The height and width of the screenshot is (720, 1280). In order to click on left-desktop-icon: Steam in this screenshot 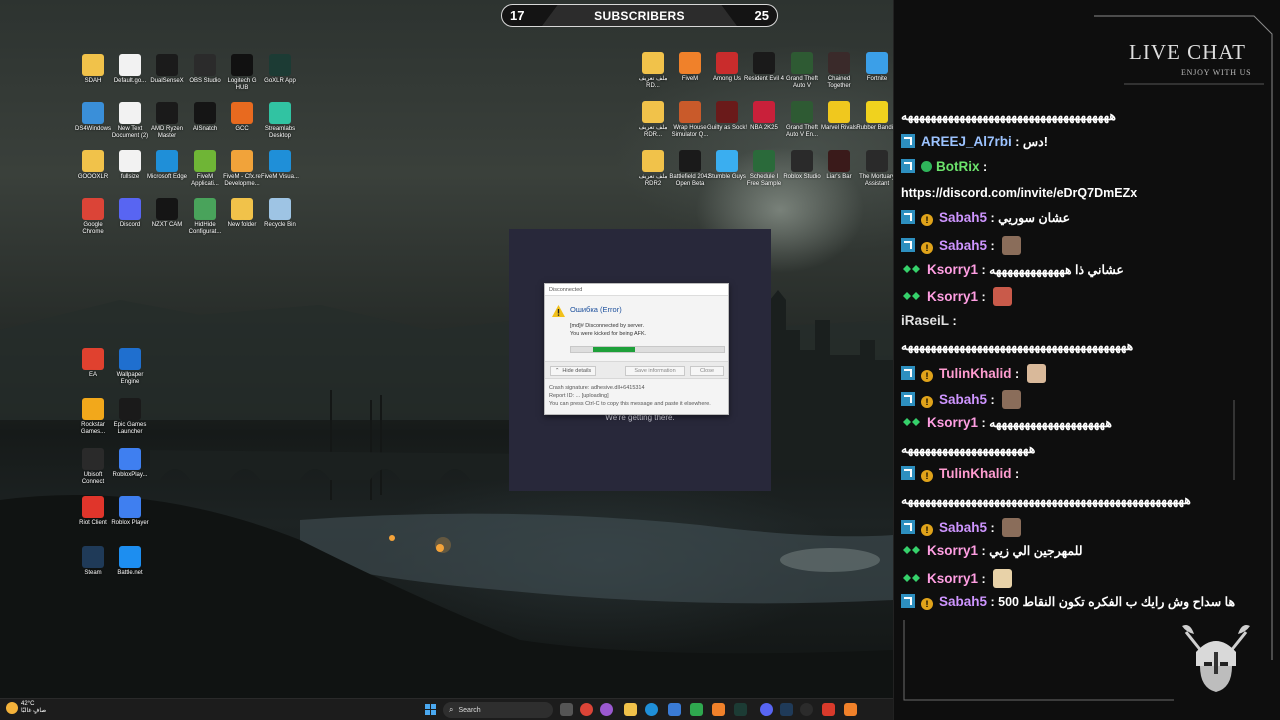, I will do `click(93, 561)`.